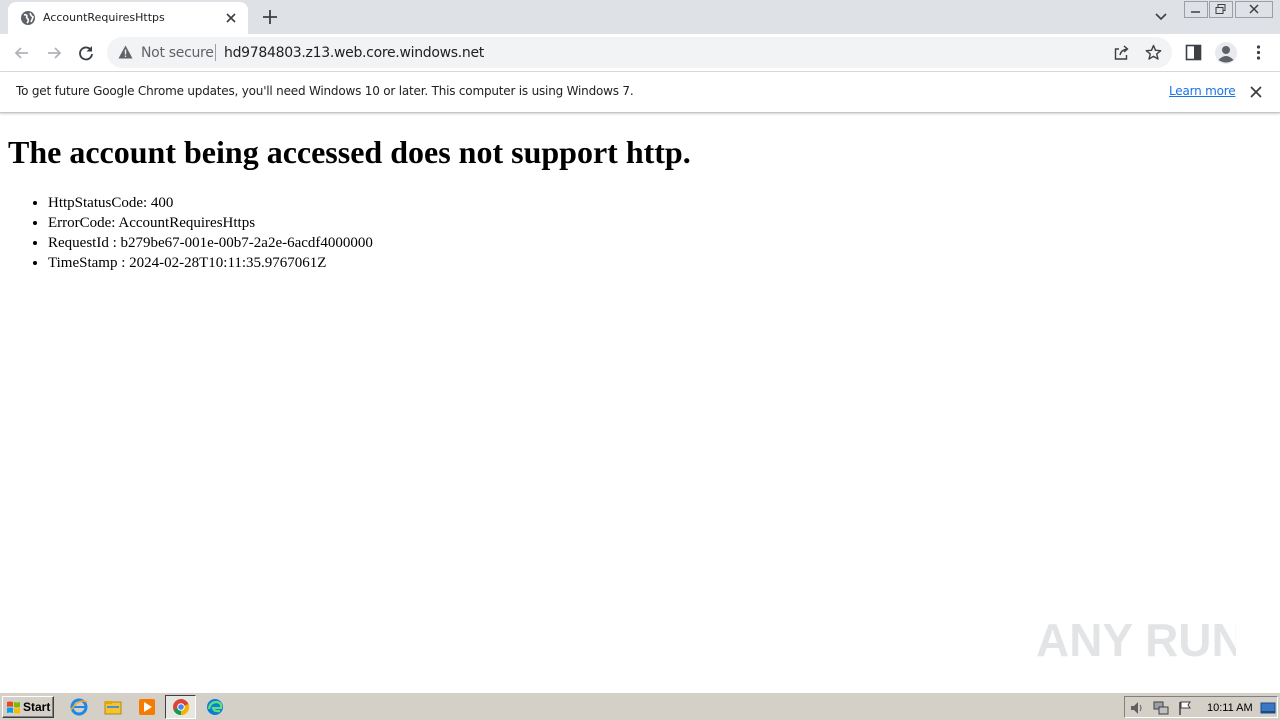  I want to click on security-status-label: Not secure, so click(177, 53).